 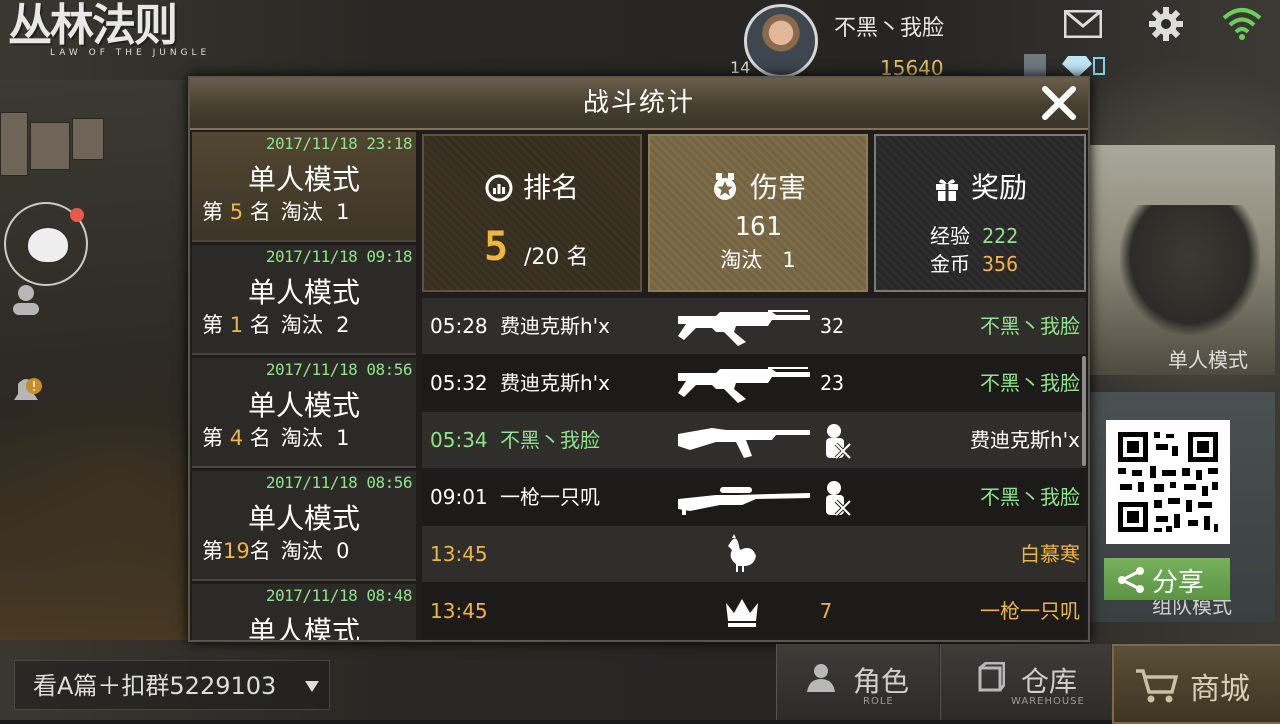 I want to click on match-item: 2017/11/18 23:18 单人模式 第 5 名淘汰 1, so click(x=304, y=187).